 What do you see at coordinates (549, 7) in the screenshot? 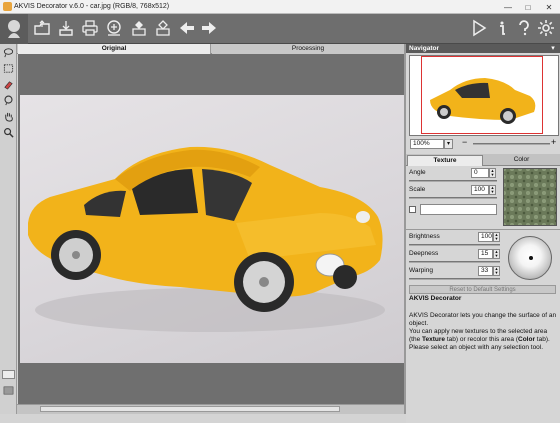
I see `close-button: ✕` at bounding box center [549, 7].